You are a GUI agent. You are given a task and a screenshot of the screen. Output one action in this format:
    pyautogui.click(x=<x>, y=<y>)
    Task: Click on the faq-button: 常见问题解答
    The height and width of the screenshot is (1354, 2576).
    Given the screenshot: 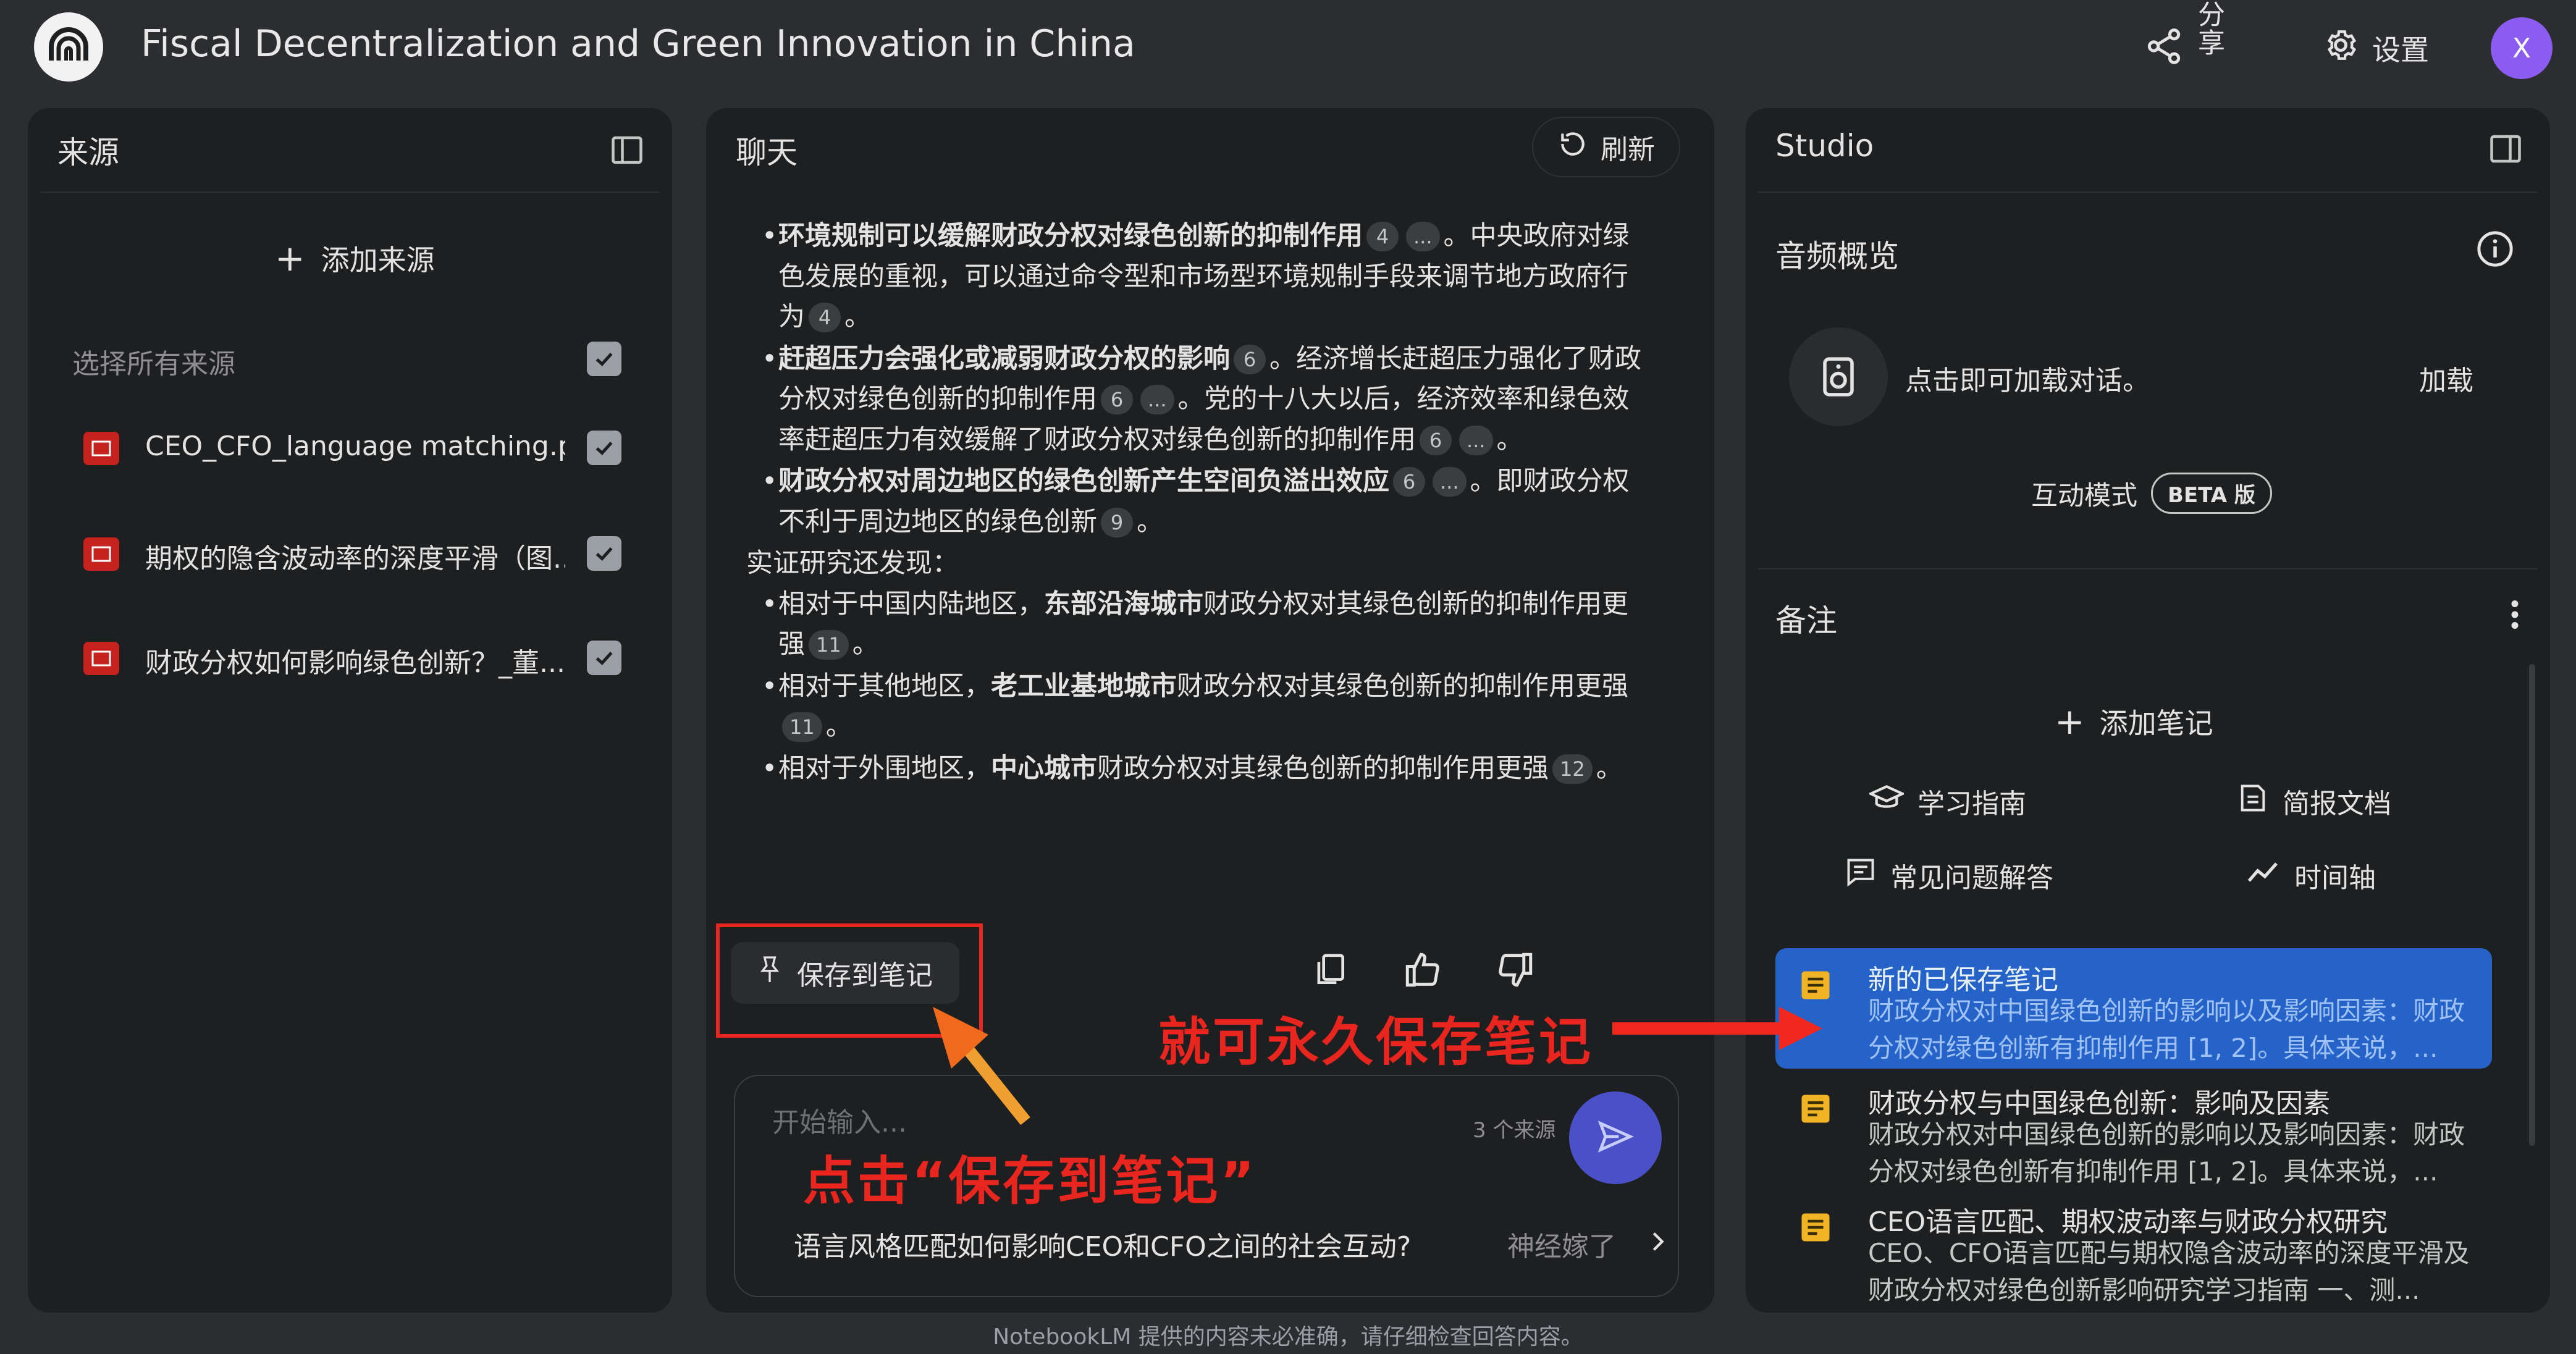 What is the action you would take?
    pyautogui.click(x=1949, y=876)
    